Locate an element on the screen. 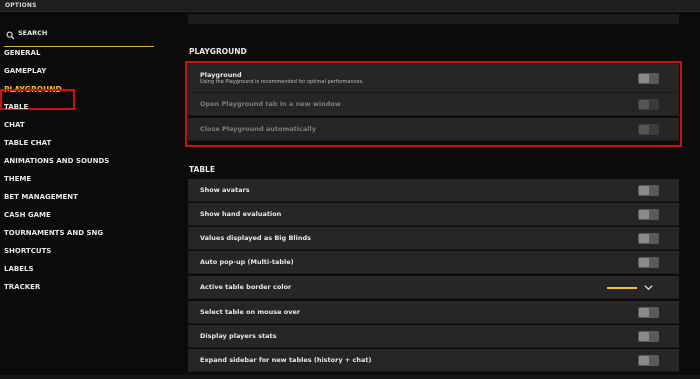  previous-setting-row is located at coordinates (433, 19).